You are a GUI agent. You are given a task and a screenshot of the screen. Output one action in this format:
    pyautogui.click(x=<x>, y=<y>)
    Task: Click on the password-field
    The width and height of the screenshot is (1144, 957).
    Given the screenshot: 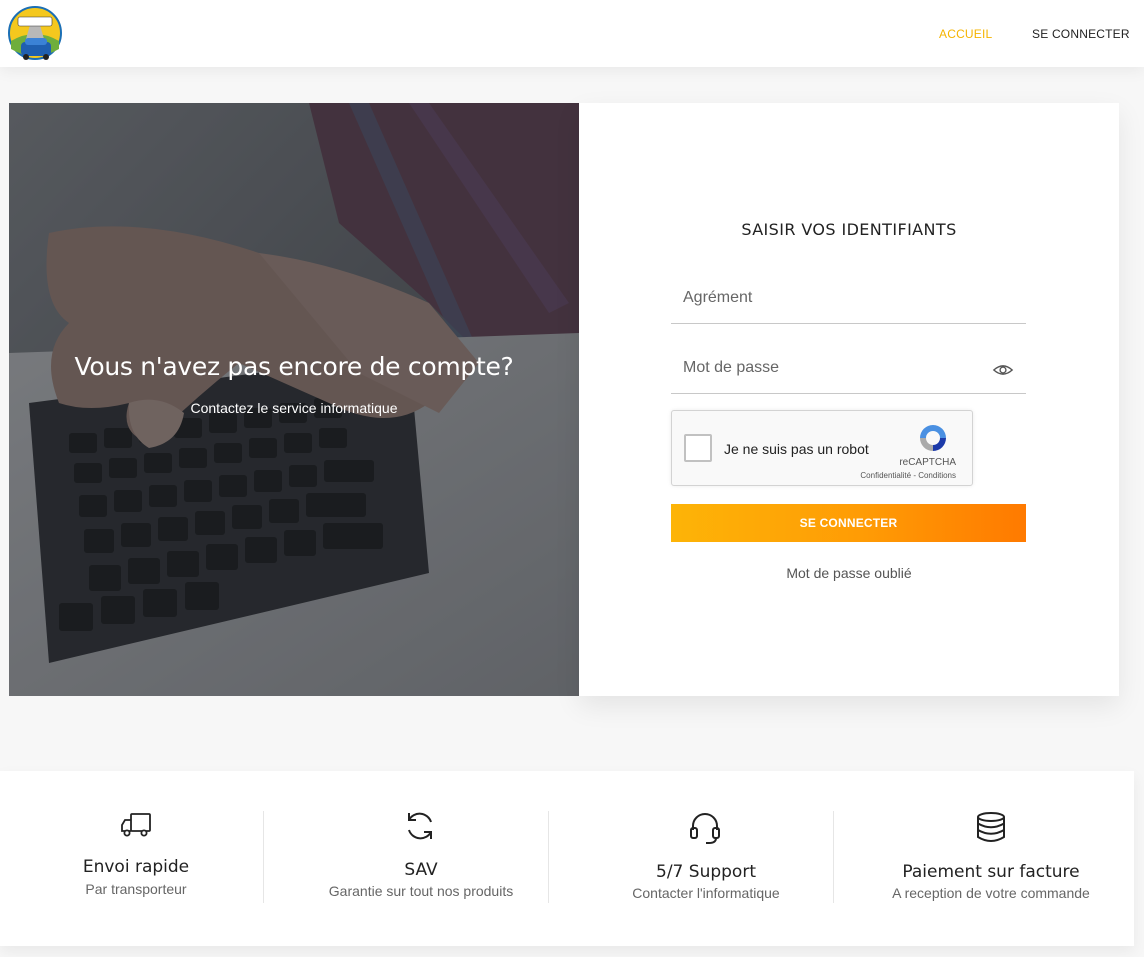 What is the action you would take?
    pyautogui.click(x=848, y=369)
    